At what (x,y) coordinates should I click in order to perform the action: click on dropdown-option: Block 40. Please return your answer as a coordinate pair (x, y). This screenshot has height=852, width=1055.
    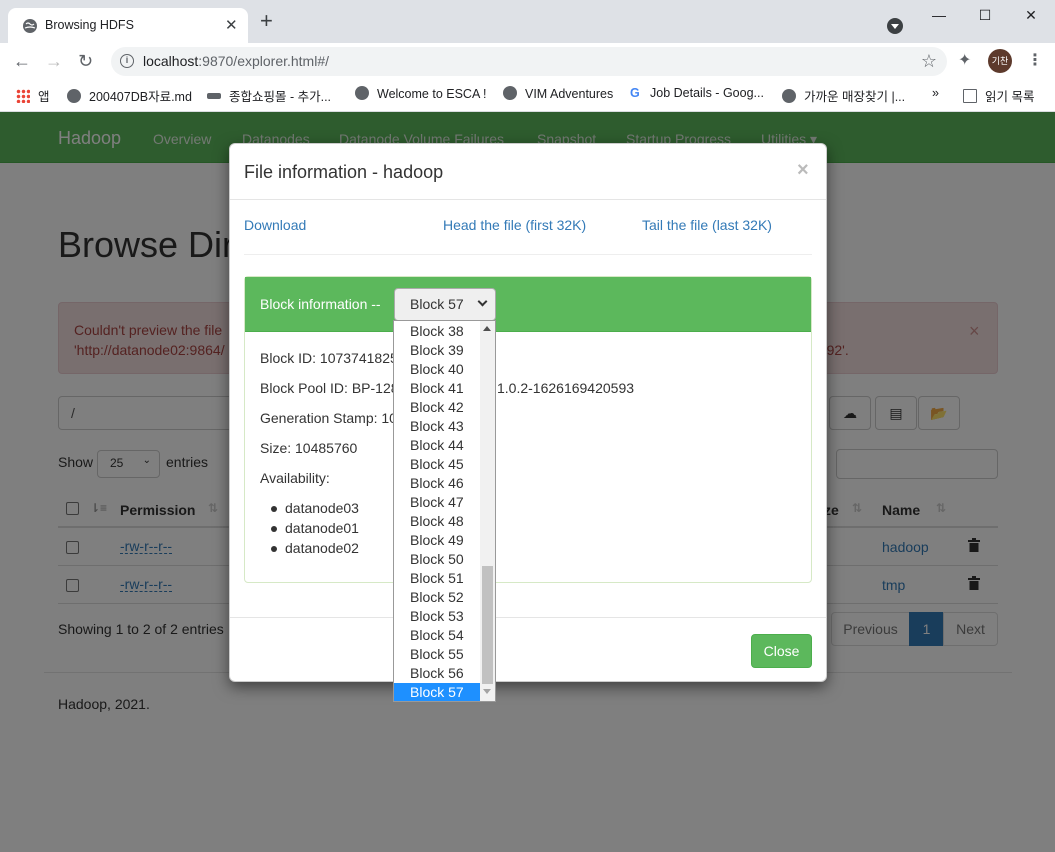
    Looking at the image, I should click on (437, 369).